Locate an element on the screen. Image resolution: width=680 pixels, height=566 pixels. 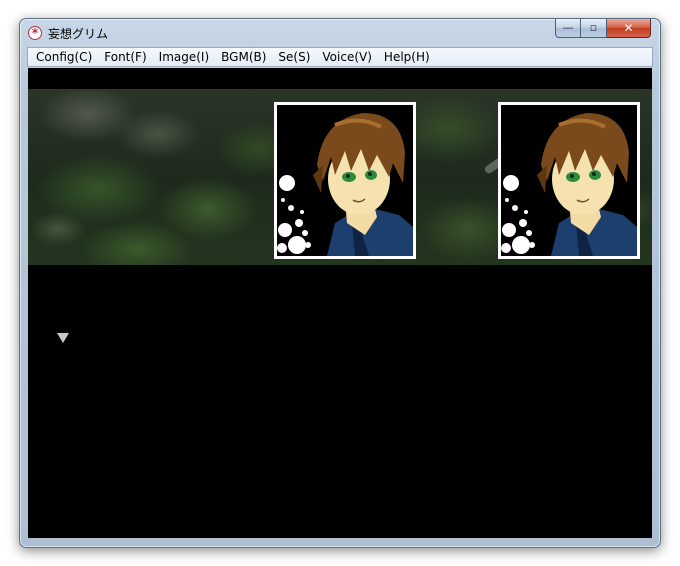
minimize-icon: — is located at coordinates (568, 27).